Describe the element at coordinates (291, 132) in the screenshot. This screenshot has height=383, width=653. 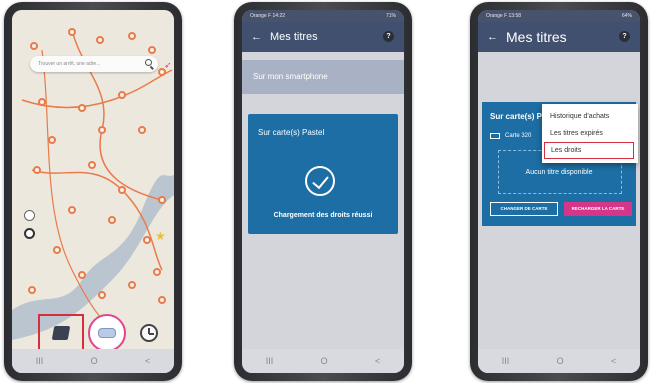
I see `card-section-label: Sur carte(s) Pastel` at that location.